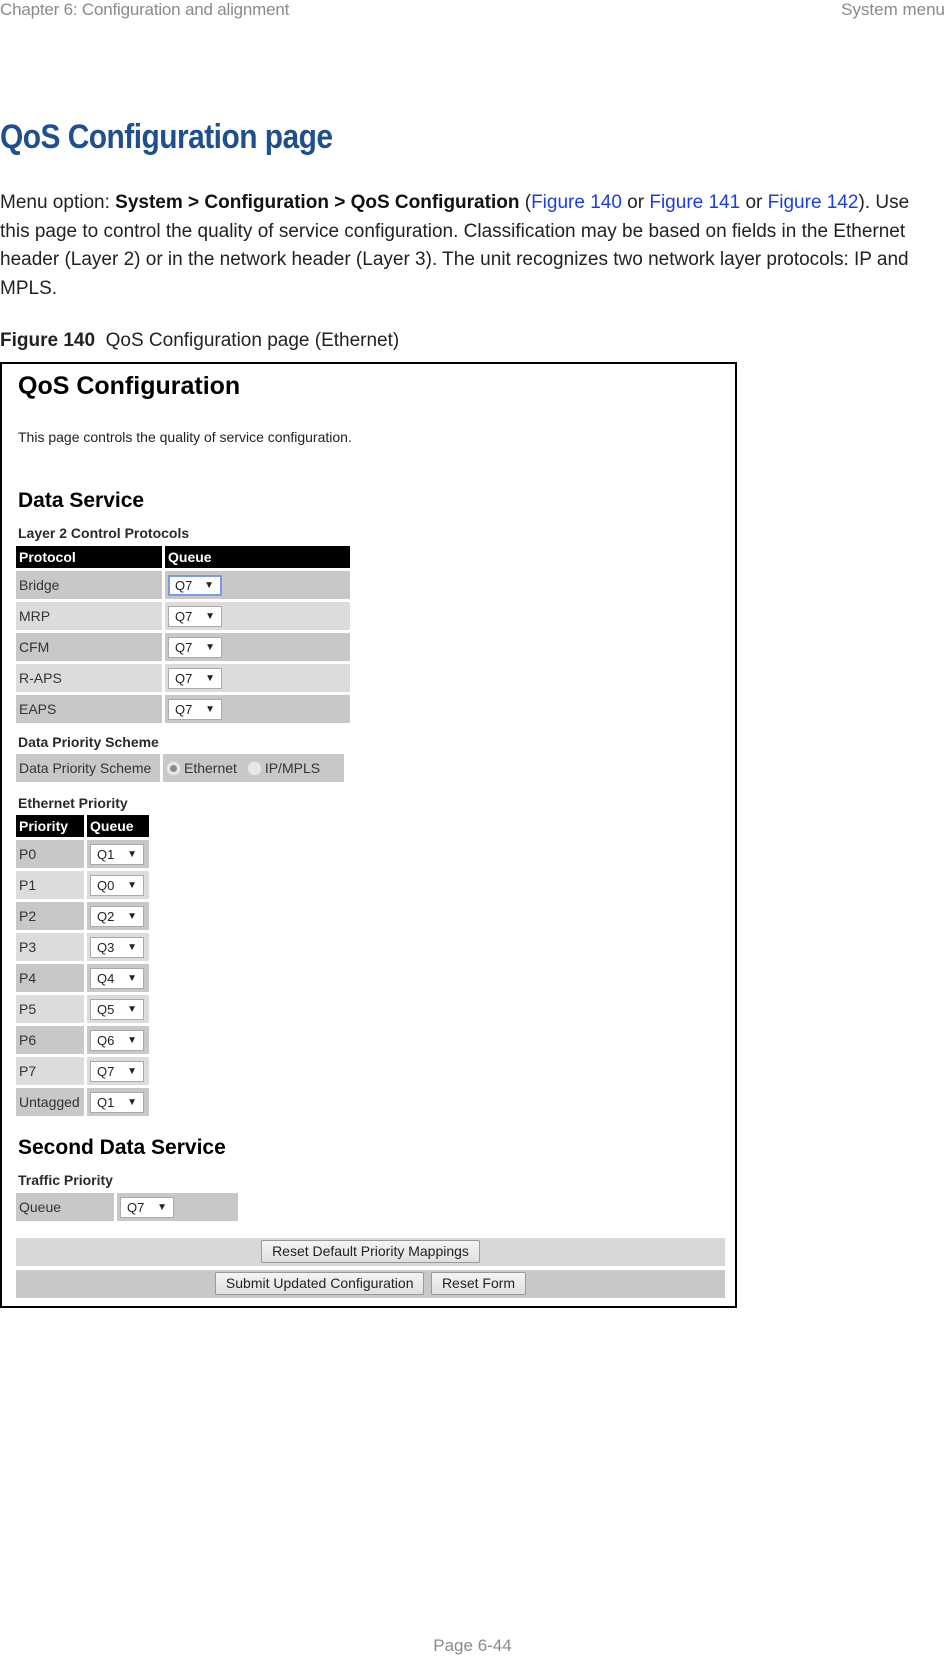 Image resolution: width=945 pixels, height=1659 pixels. What do you see at coordinates (319, 1283) in the screenshot?
I see `submit-updated-configuration-button: Submit Updated Configuration` at bounding box center [319, 1283].